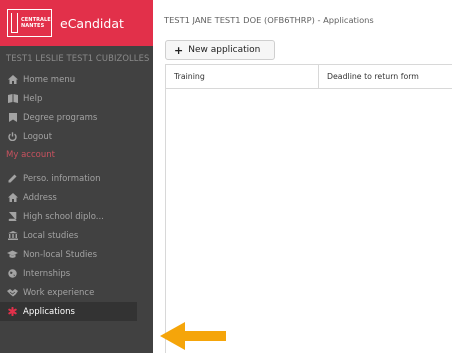 The image size is (452, 353). What do you see at coordinates (12, 254) in the screenshot?
I see `graduation-cap-icon` at bounding box center [12, 254].